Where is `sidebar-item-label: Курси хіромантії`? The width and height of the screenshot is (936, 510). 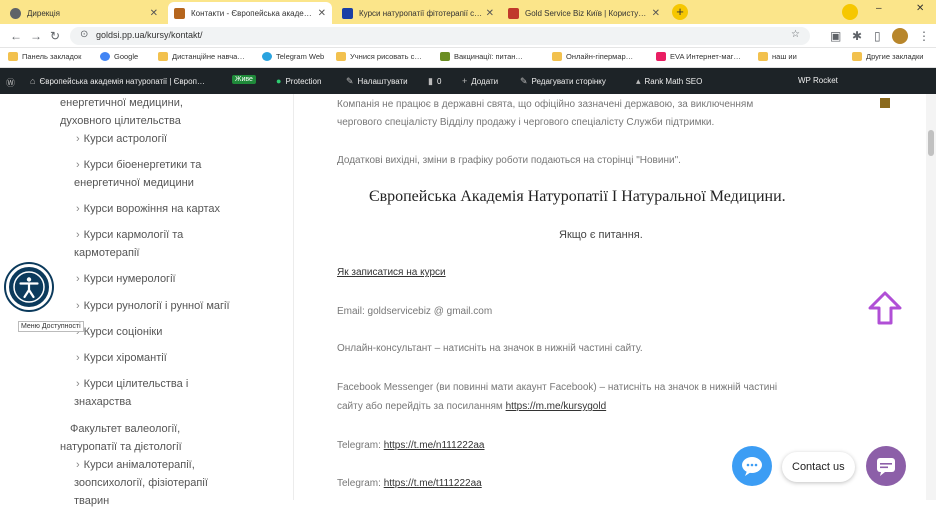
sidebar-item-label: Курси хіромантії is located at coordinates (125, 358).